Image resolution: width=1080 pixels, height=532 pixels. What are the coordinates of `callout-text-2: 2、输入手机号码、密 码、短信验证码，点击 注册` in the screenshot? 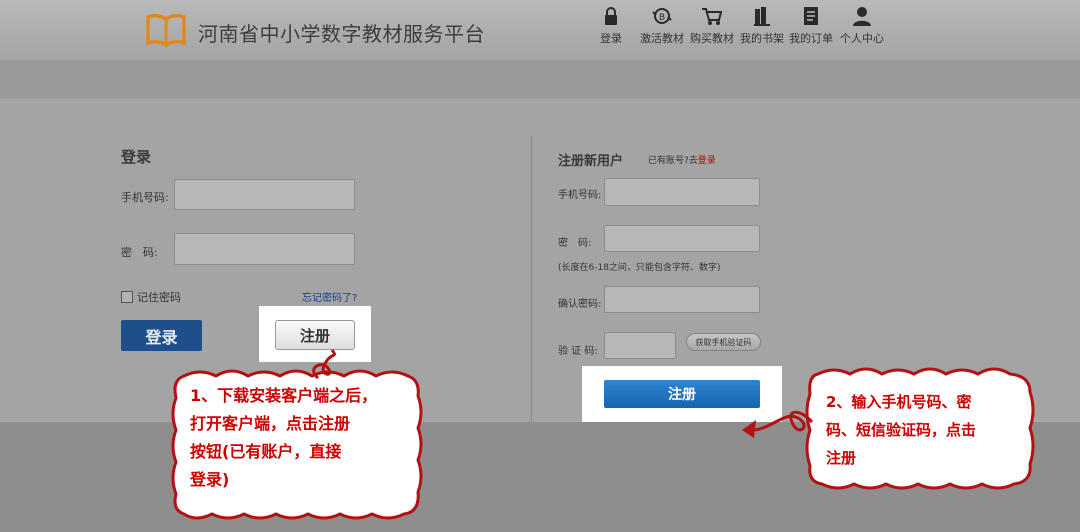 It's located at (901, 430).